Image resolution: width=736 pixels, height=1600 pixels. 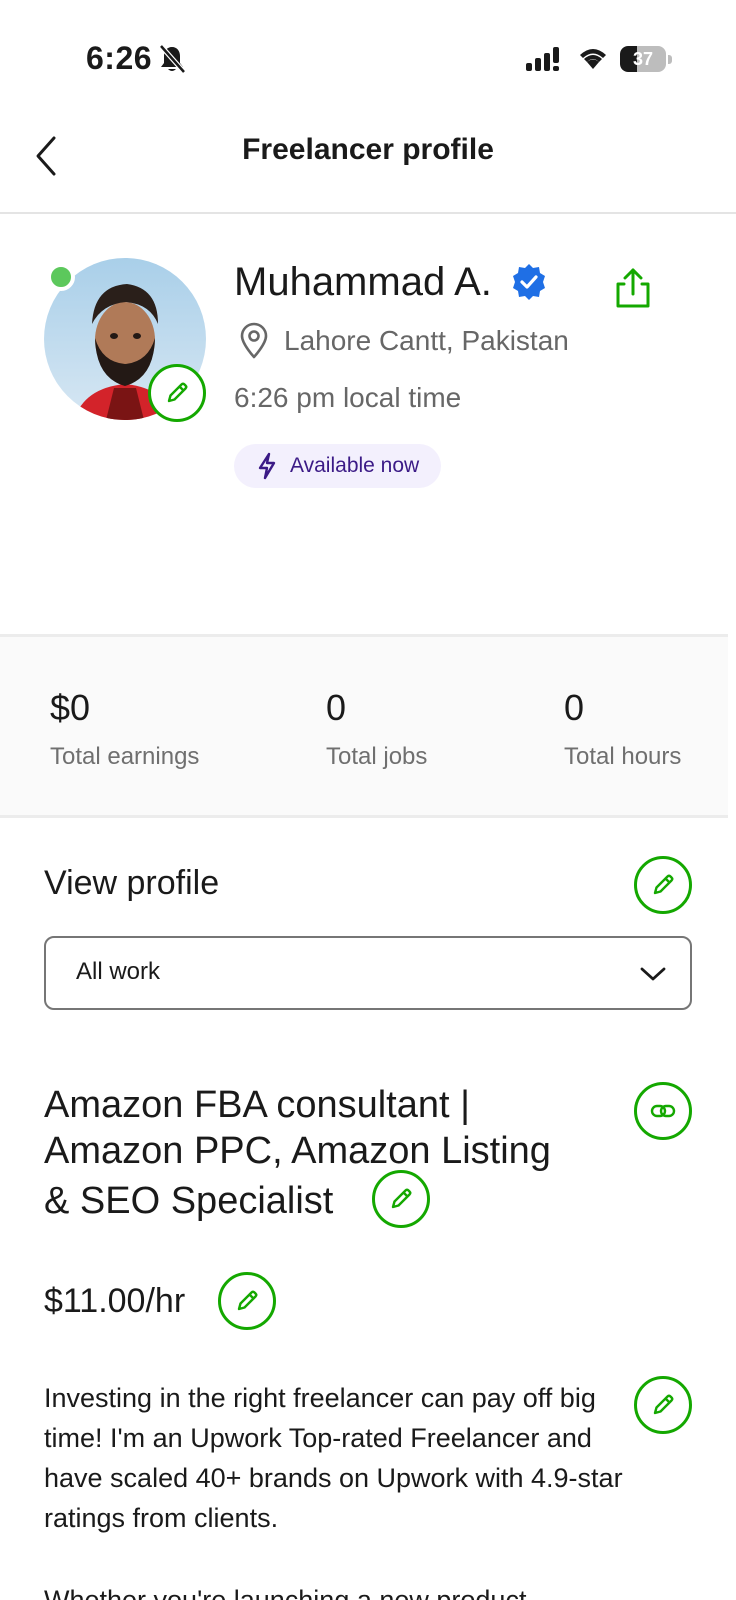 I want to click on page-title: Freelancer profile, so click(x=368, y=149).